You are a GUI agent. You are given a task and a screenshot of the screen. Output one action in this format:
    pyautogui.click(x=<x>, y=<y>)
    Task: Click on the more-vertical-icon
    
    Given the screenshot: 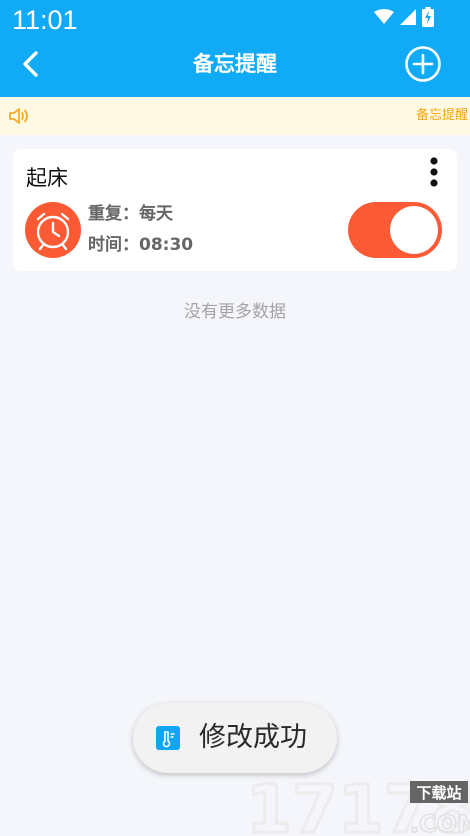 What is the action you would take?
    pyautogui.click(x=434, y=172)
    